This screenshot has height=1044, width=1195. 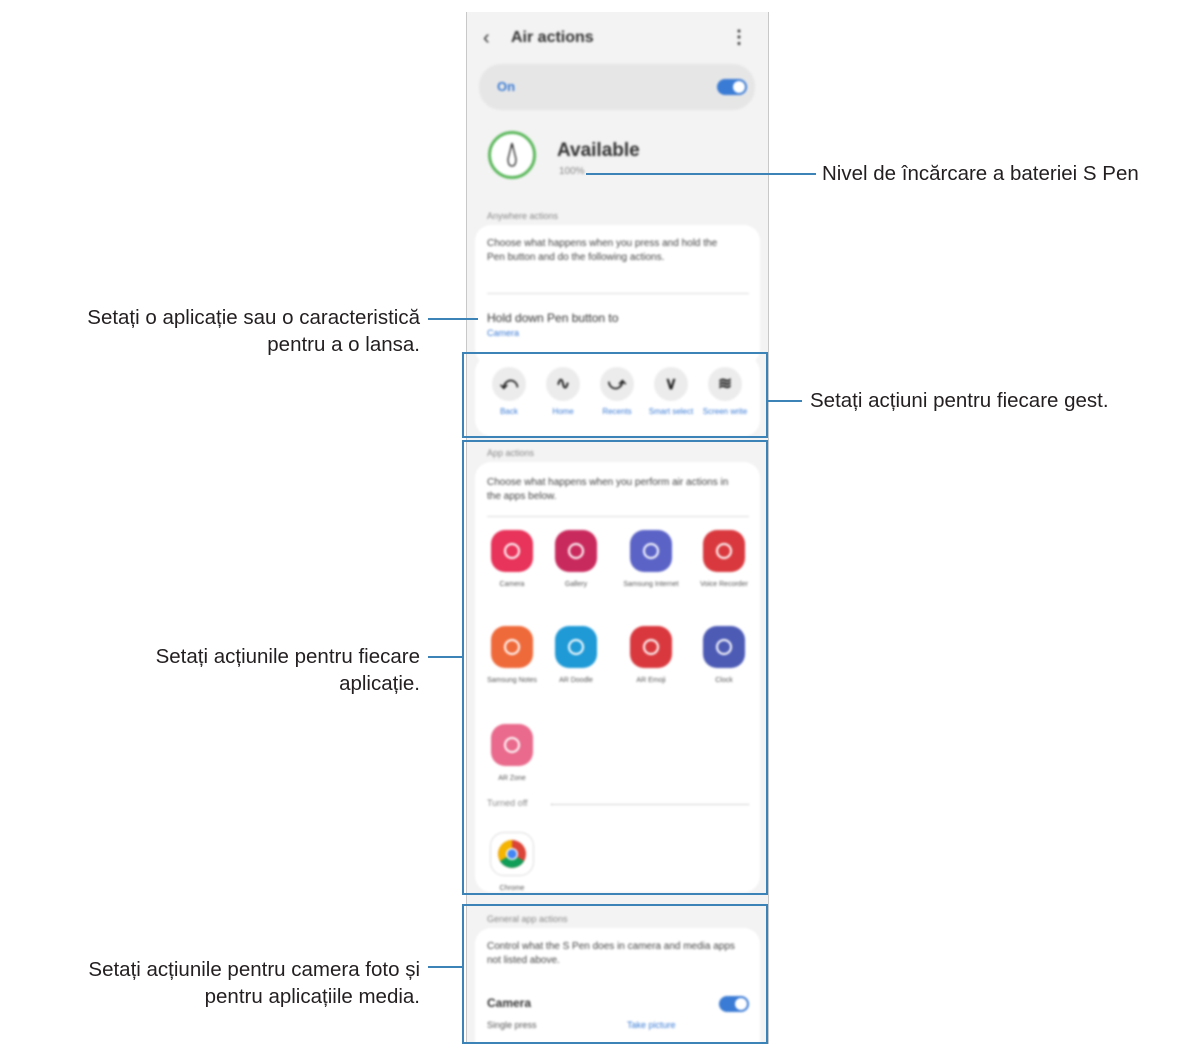 I want to click on on-label: On, so click(x=506, y=86).